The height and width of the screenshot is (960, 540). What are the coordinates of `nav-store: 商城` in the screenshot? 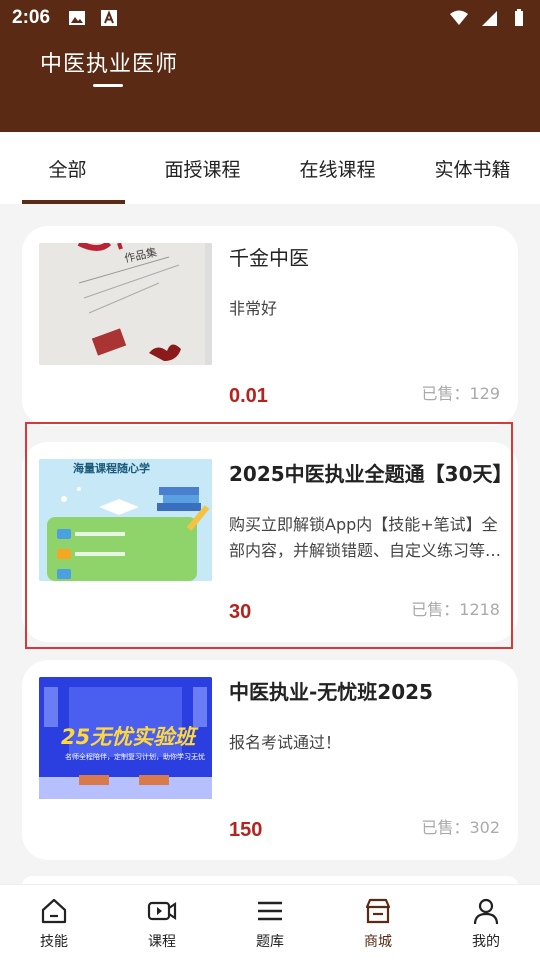 It's located at (378, 922).